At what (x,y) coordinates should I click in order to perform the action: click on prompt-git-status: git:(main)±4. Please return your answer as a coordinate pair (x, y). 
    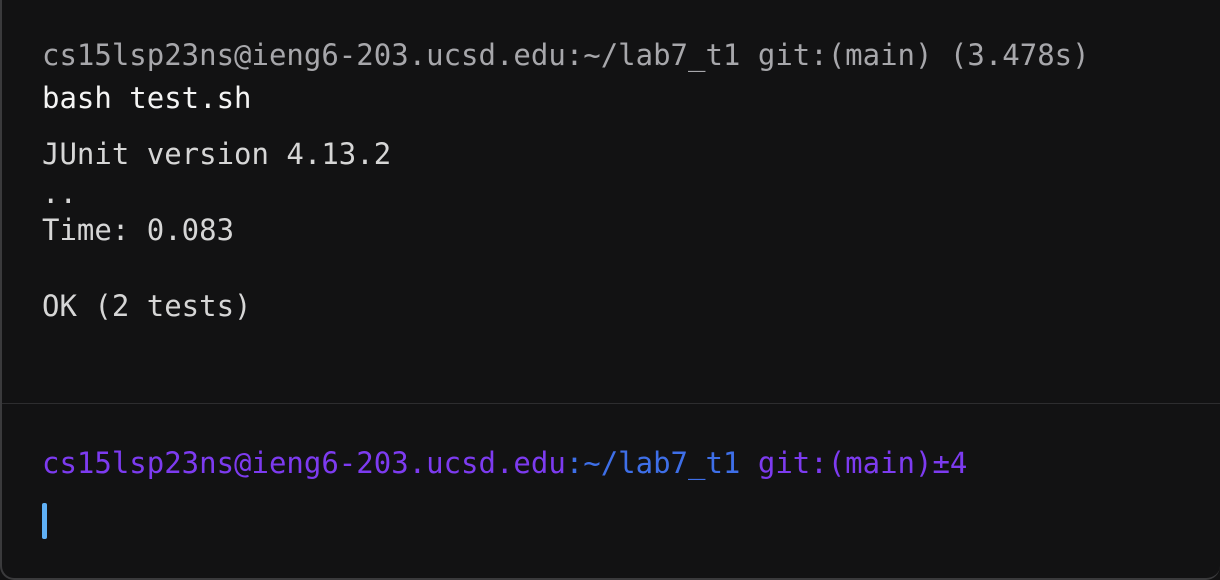
    Looking at the image, I should click on (854, 463).